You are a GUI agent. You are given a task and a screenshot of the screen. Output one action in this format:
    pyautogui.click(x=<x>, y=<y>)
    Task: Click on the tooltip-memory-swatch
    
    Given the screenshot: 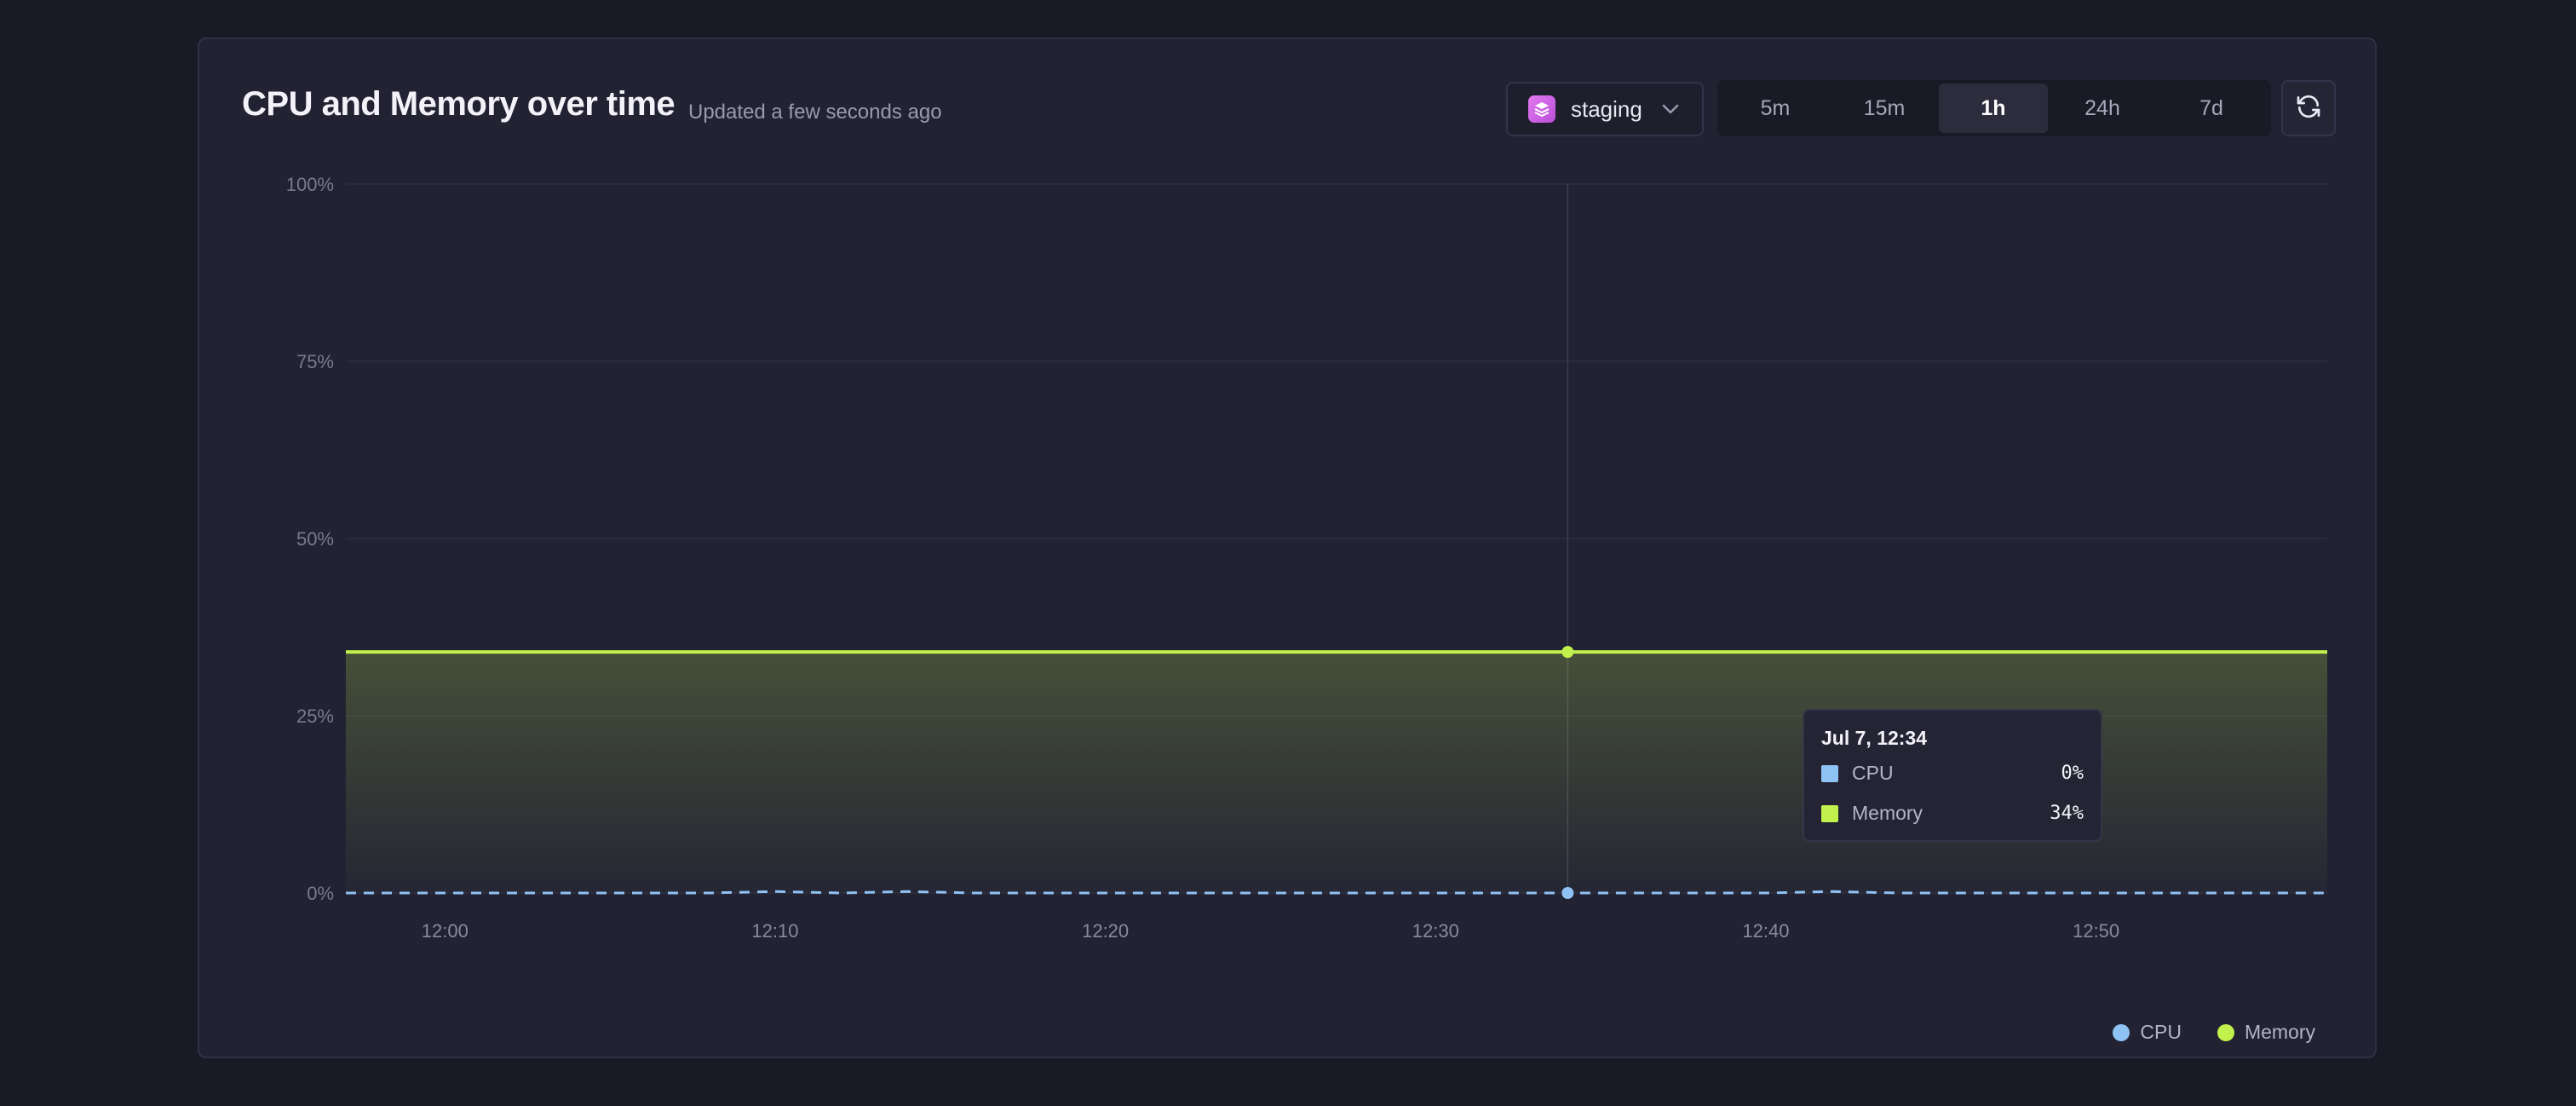 What is the action you would take?
    pyautogui.click(x=1830, y=813)
    